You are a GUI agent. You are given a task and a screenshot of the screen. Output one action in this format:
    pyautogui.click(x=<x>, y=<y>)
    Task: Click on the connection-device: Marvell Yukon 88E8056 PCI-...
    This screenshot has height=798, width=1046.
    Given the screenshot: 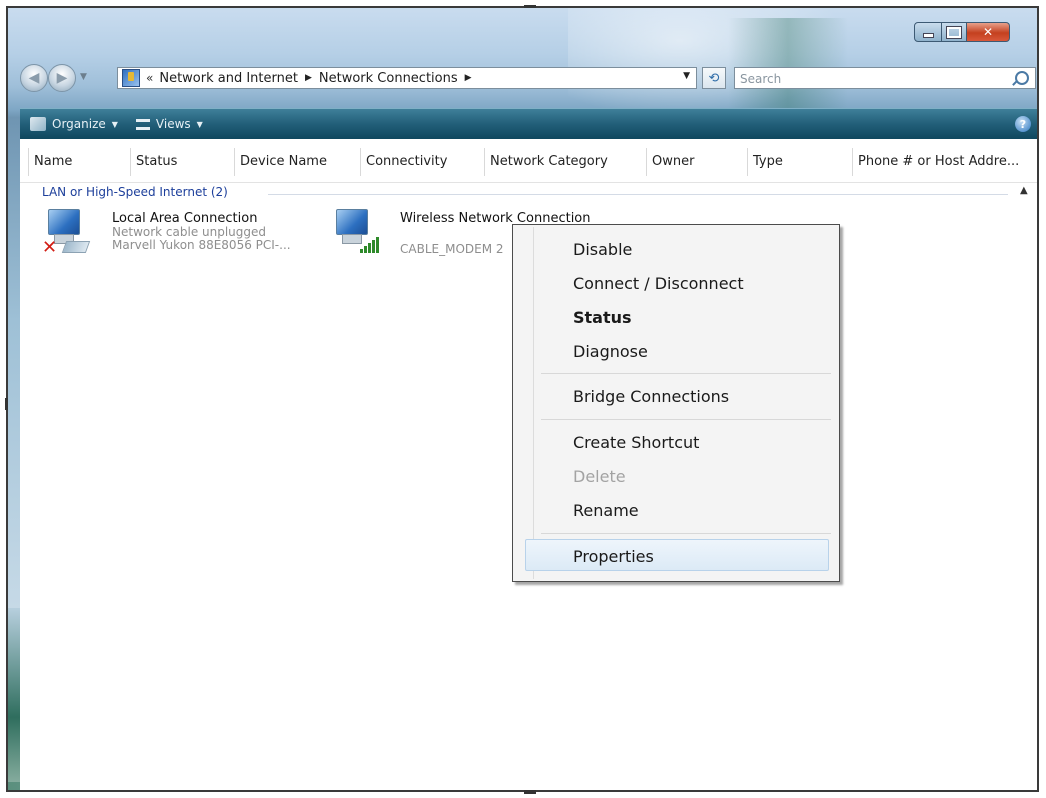 What is the action you would take?
    pyautogui.click(x=201, y=245)
    